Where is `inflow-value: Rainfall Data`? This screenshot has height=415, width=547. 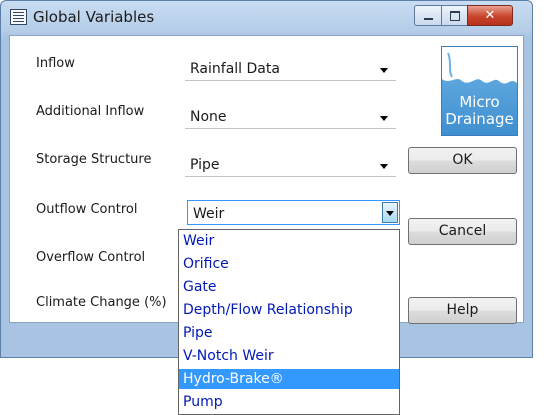 inflow-value: Rainfall Data is located at coordinates (235, 69).